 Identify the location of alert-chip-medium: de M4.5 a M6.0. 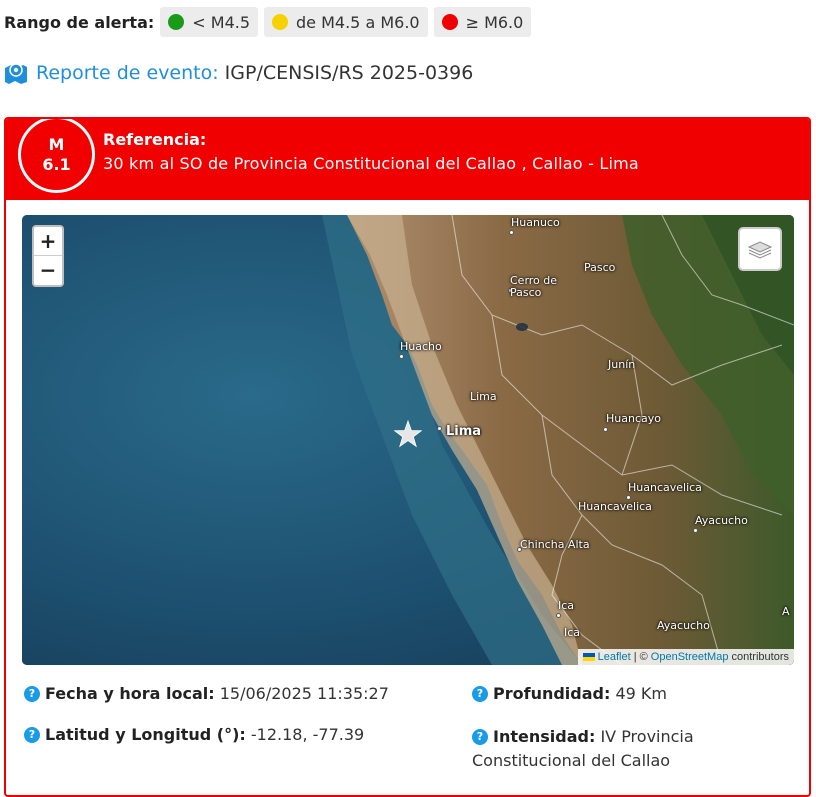
(346, 22).